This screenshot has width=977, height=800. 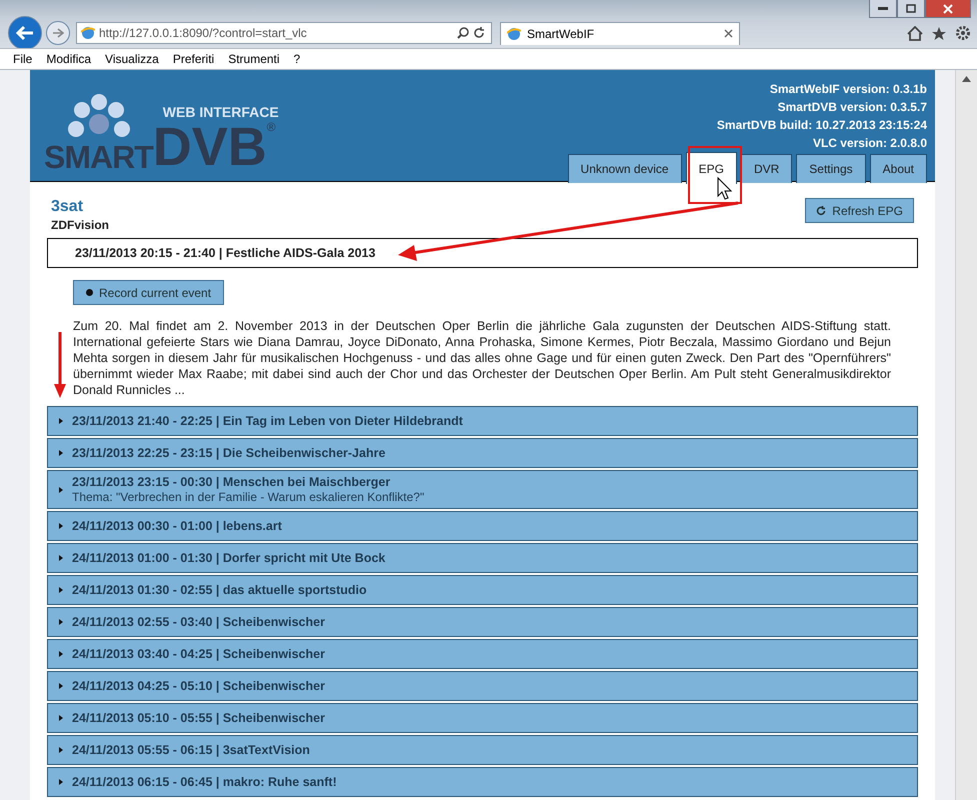 What do you see at coordinates (766, 168) in the screenshot?
I see `nav-tab: DVR` at bounding box center [766, 168].